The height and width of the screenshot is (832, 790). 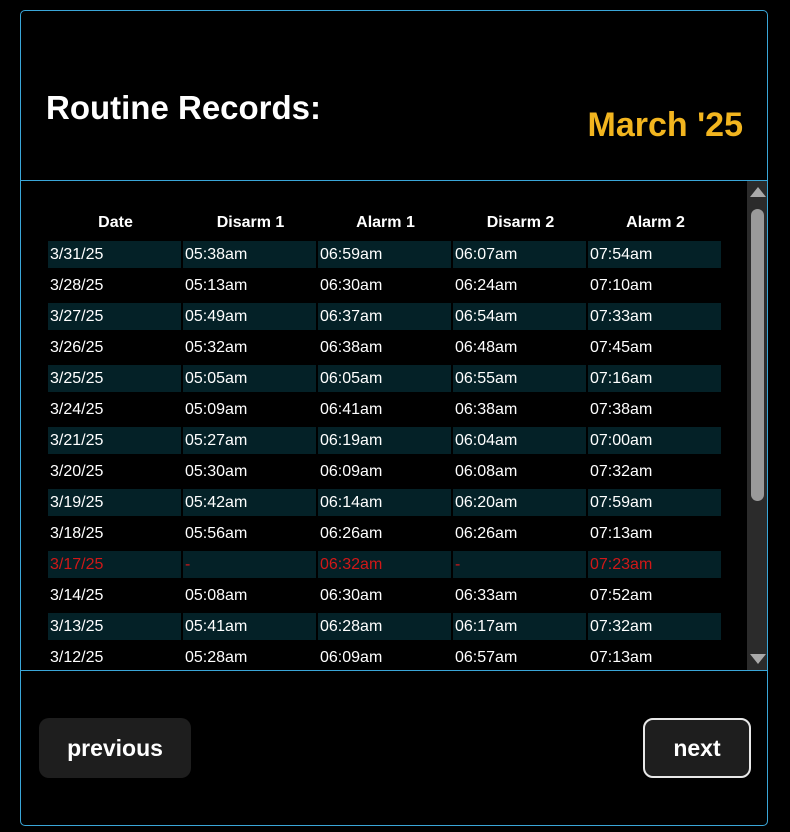 I want to click on table-row: 3/25/25 05:05am 06:05am 06:55am 07:16am, so click(x=385, y=378).